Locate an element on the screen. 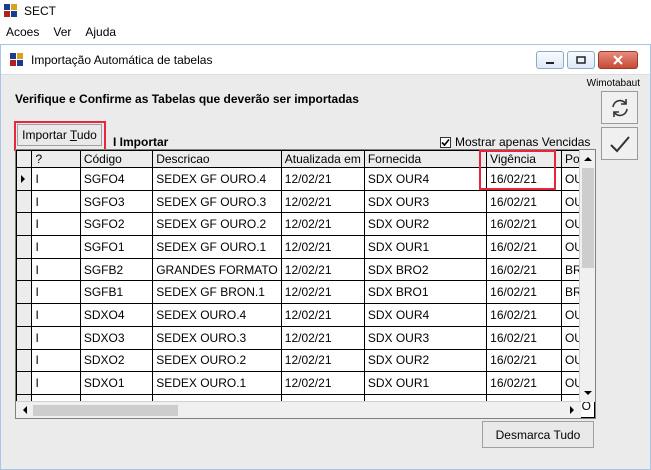  confirm-button is located at coordinates (619, 143).